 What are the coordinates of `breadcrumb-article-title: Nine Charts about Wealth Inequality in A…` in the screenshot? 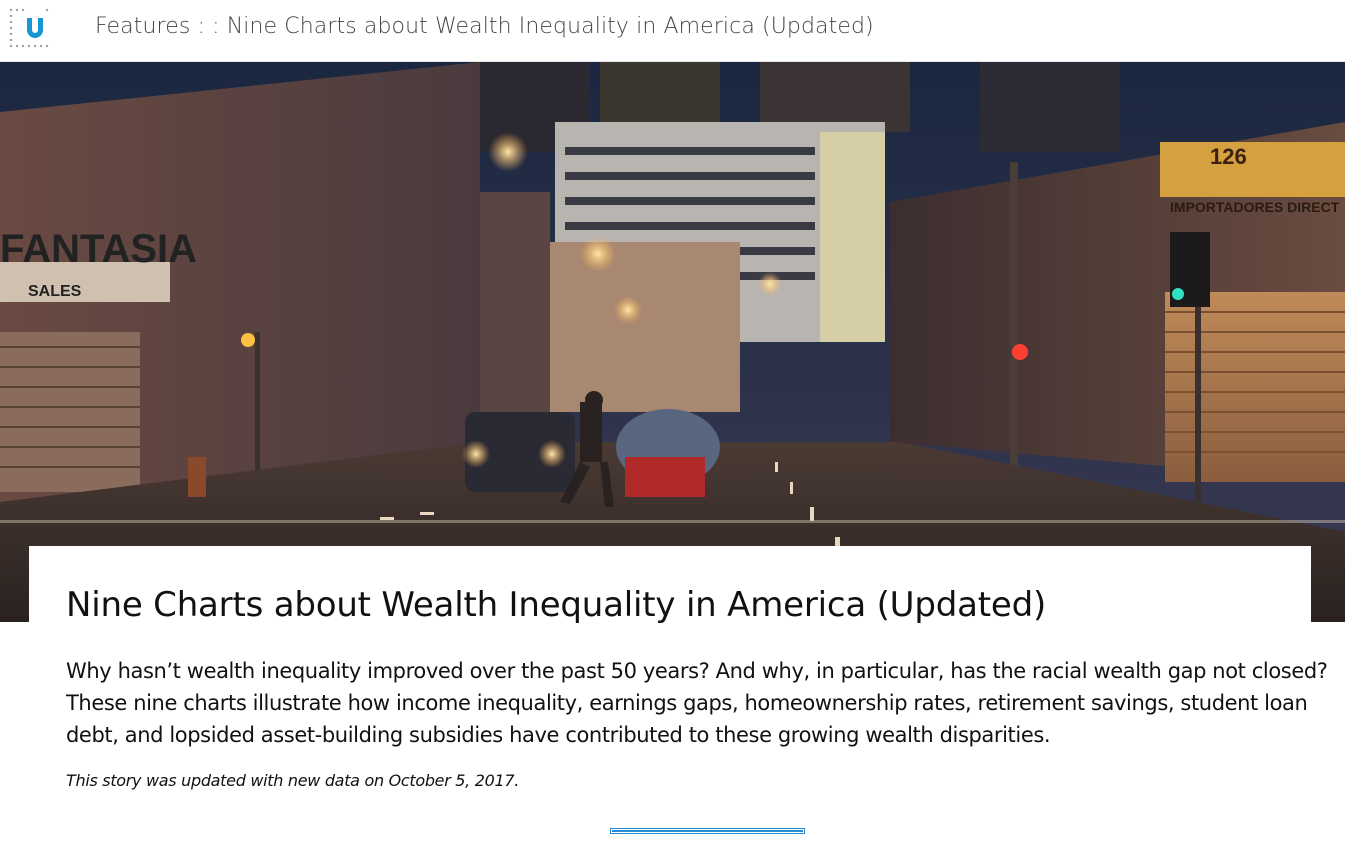 It's located at (550, 26).